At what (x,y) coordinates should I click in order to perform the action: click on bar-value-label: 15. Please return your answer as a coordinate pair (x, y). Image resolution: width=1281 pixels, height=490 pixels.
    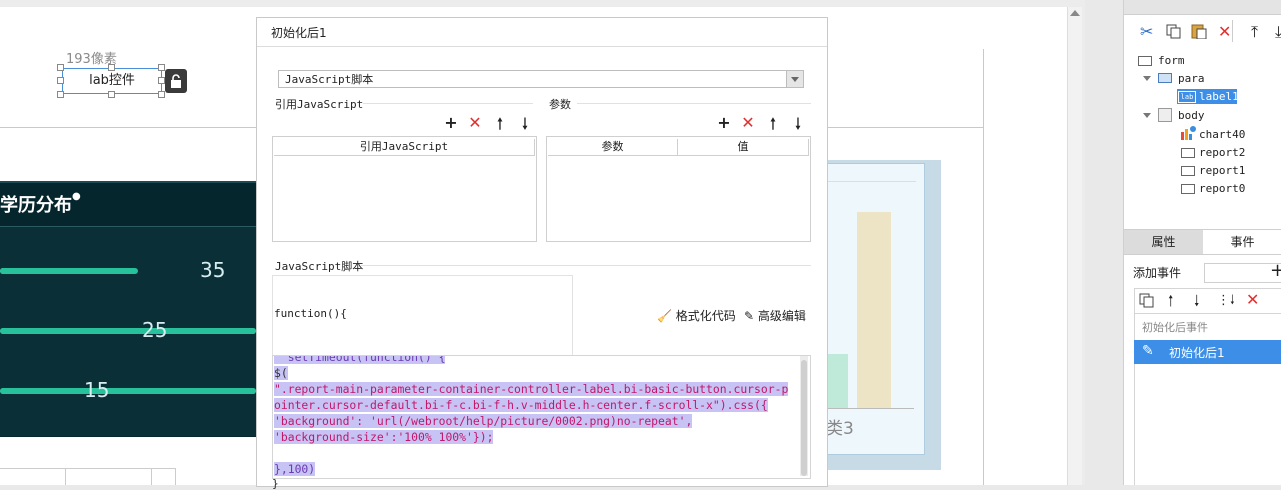
    Looking at the image, I should click on (97, 390).